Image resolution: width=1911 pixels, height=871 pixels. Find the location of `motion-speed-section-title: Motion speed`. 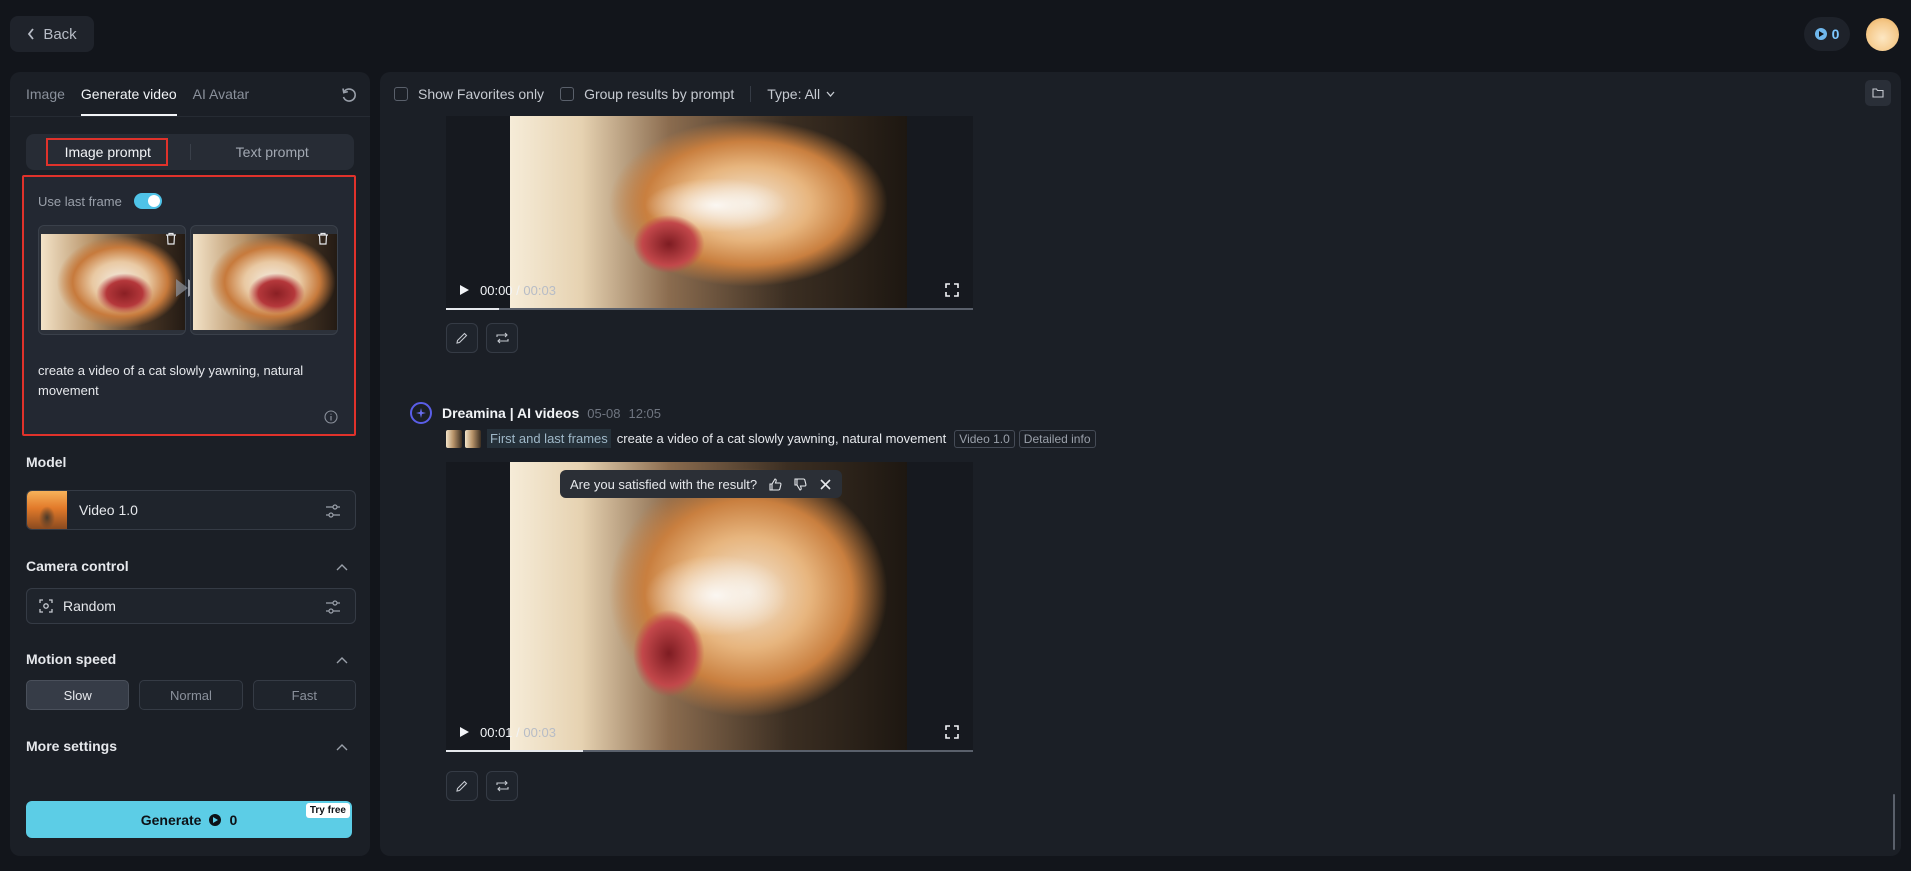

motion-speed-section-title: Motion speed is located at coordinates (71, 659).